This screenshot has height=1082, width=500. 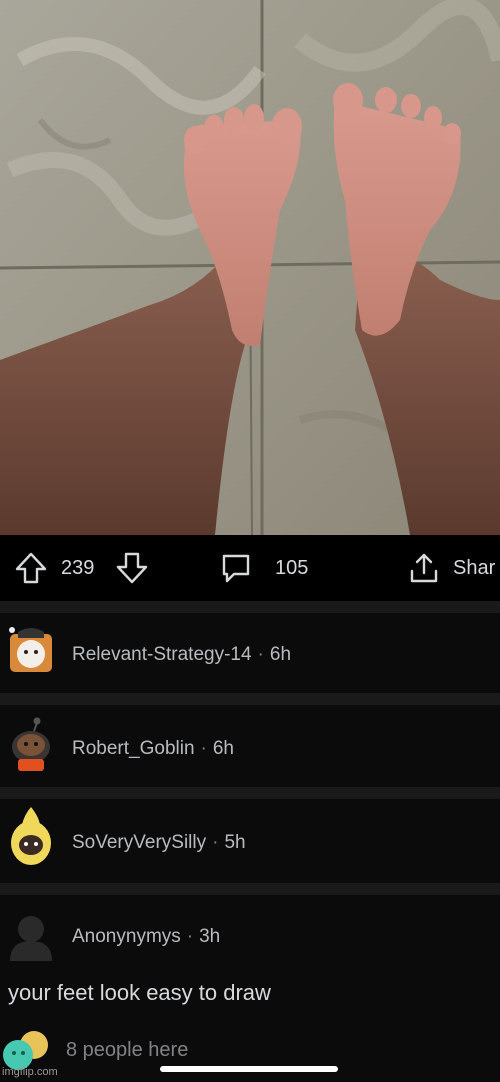 What do you see at coordinates (127, 1050) in the screenshot?
I see `presence-count: 8 people here` at bounding box center [127, 1050].